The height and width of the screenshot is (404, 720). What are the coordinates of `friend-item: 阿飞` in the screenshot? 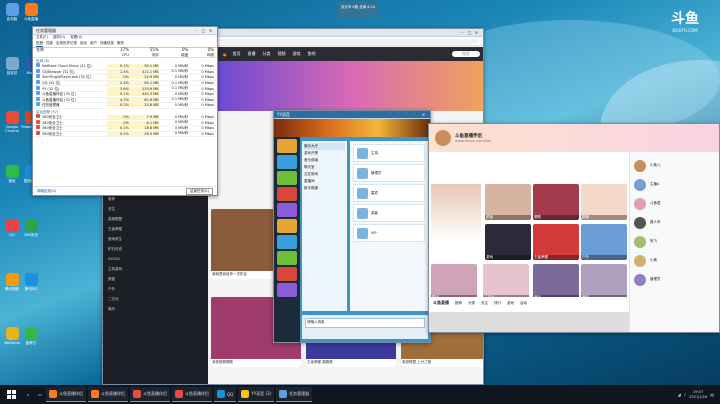 It's located at (675, 241).